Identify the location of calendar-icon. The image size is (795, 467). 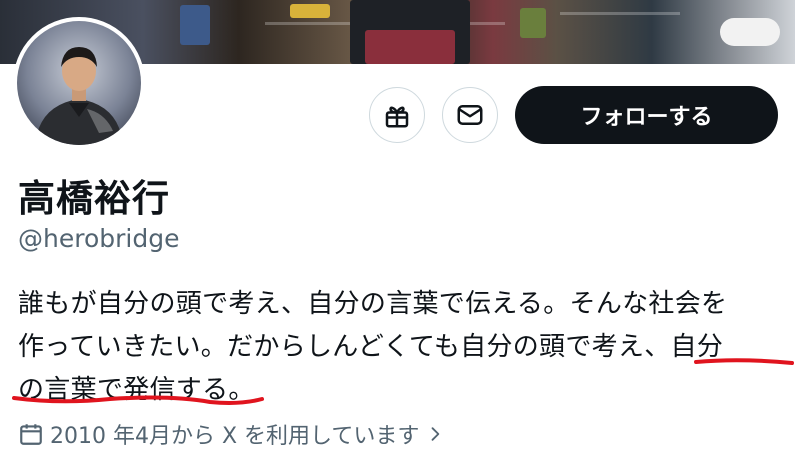
(31, 434).